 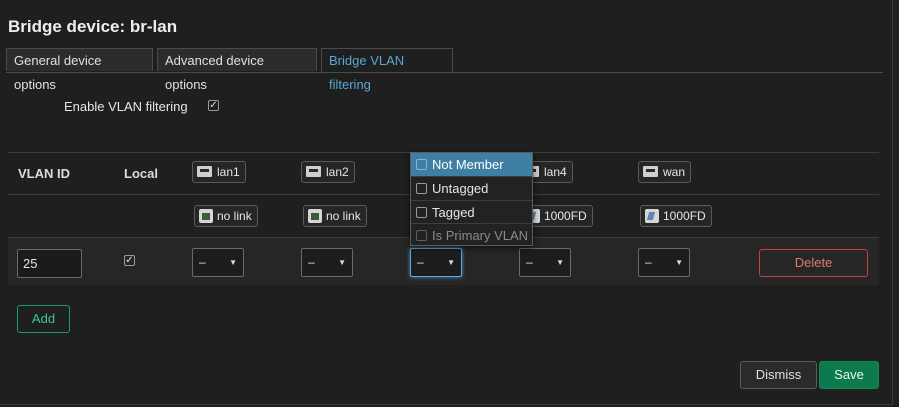 I want to click on port-name: lan4, so click(x=555, y=172).